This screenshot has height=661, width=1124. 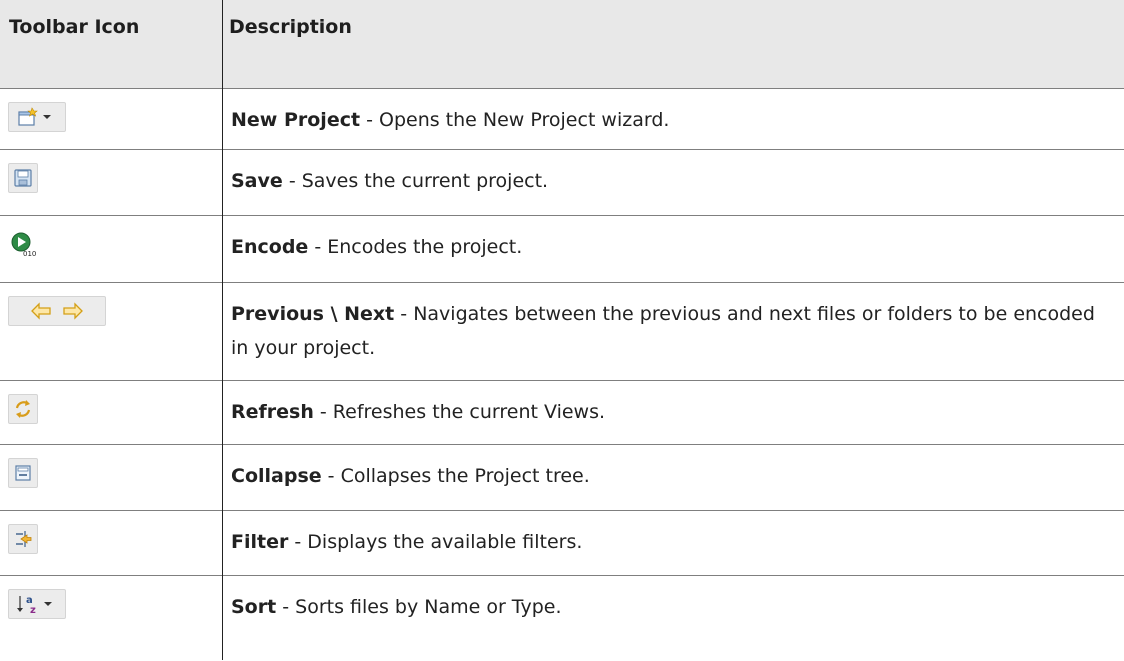 What do you see at coordinates (41, 311) in the screenshot?
I see `arrow-left-icon` at bounding box center [41, 311].